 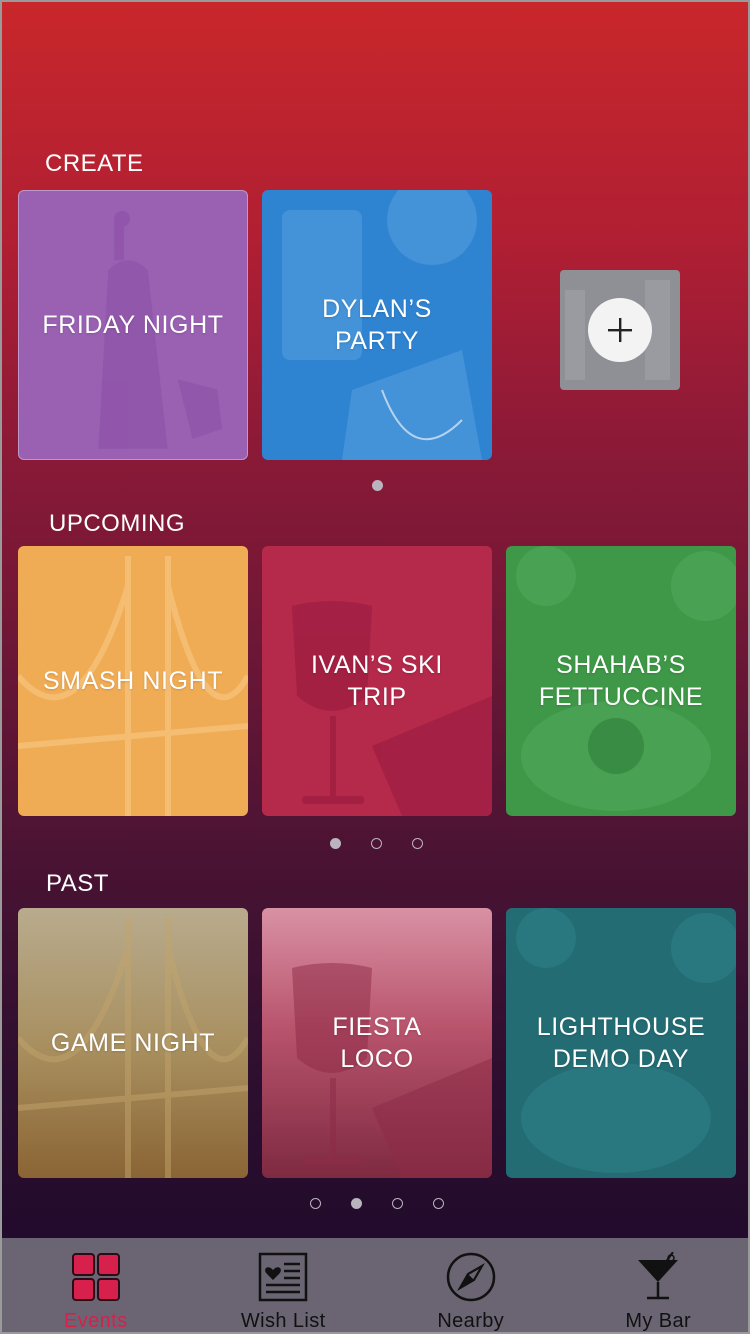 I want to click on events-grid-icon, so click(x=95, y=1277).